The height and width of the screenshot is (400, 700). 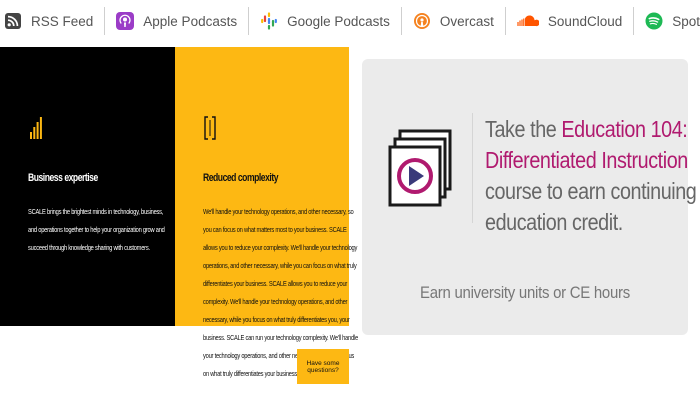 I want to click on soundcloud-label: SoundCloud, so click(x=585, y=21).